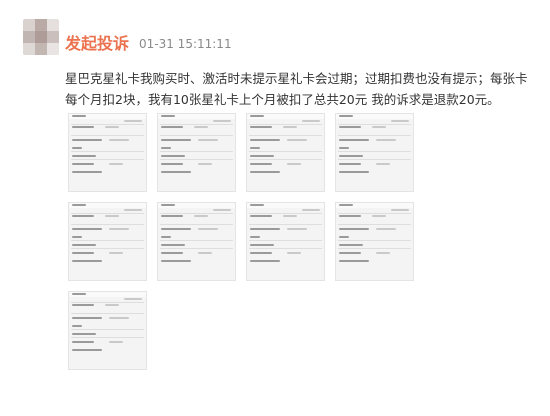 This screenshot has height=416, width=550. What do you see at coordinates (41, 37) in the screenshot?
I see `user-avatar` at bounding box center [41, 37].